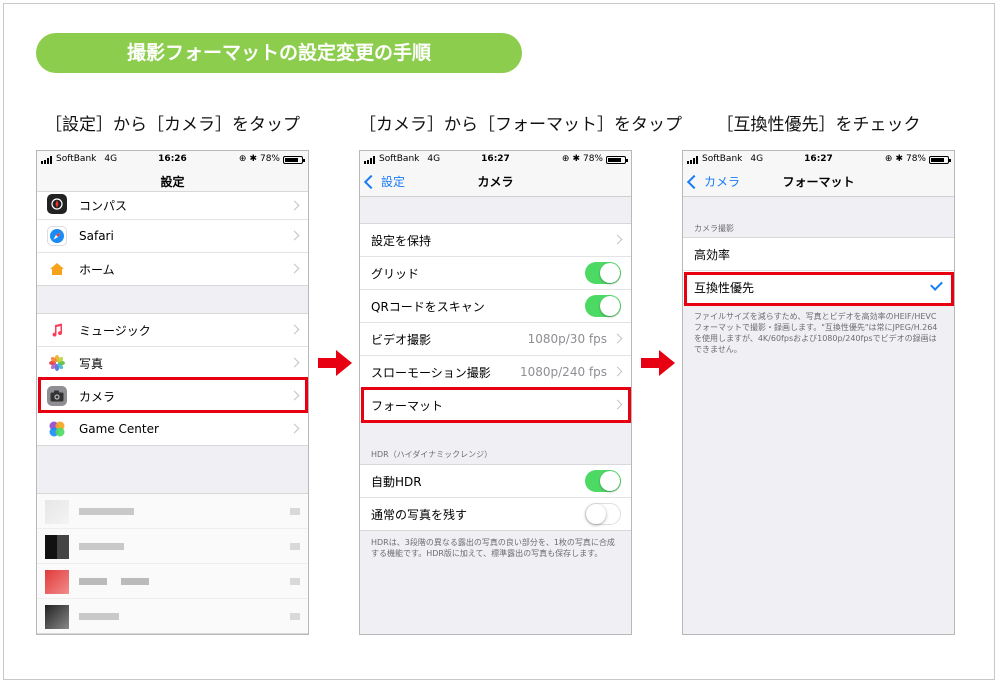 The image size is (1000, 685). Describe the element at coordinates (712, 254) in the screenshot. I see `row-label: 高効率` at that location.